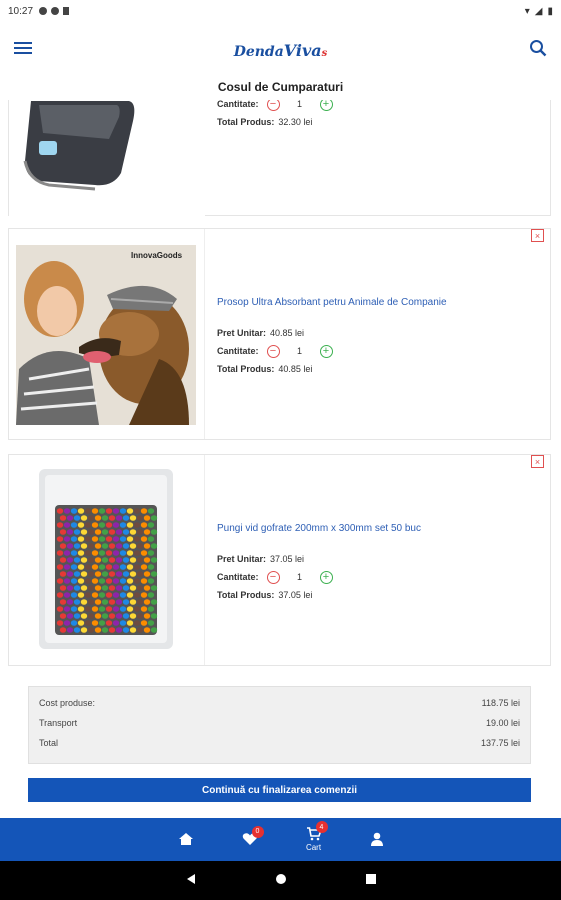 This screenshot has height=900, width=561. I want to click on menu-icon, so click(23, 50).